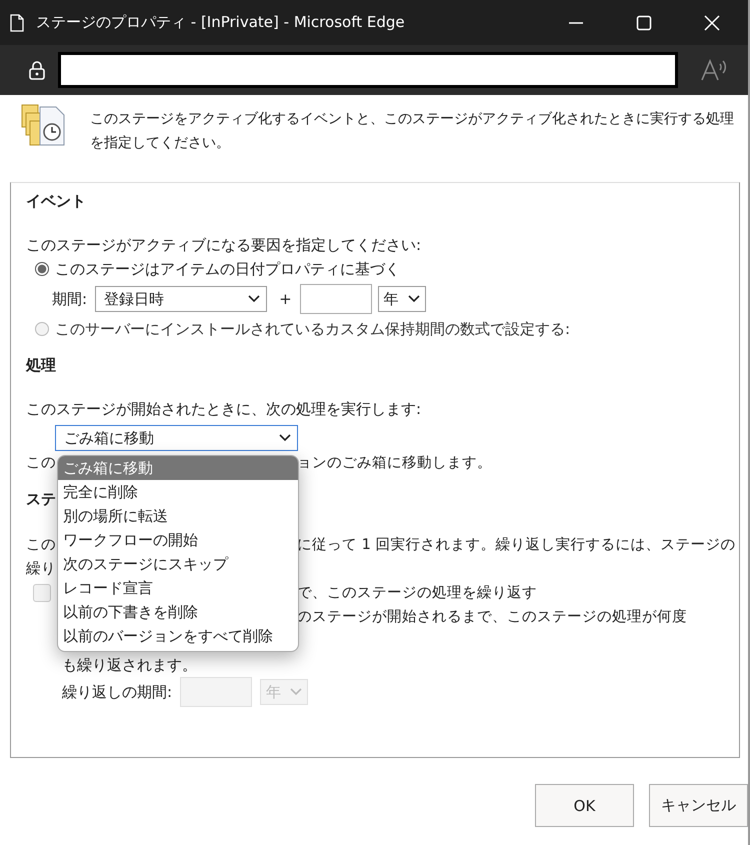 The width and height of the screenshot is (750, 845). Describe the element at coordinates (224, 409) in the screenshot. I see `prompt-text: このステージが開始されたときに、次の処理を実行します:` at that location.